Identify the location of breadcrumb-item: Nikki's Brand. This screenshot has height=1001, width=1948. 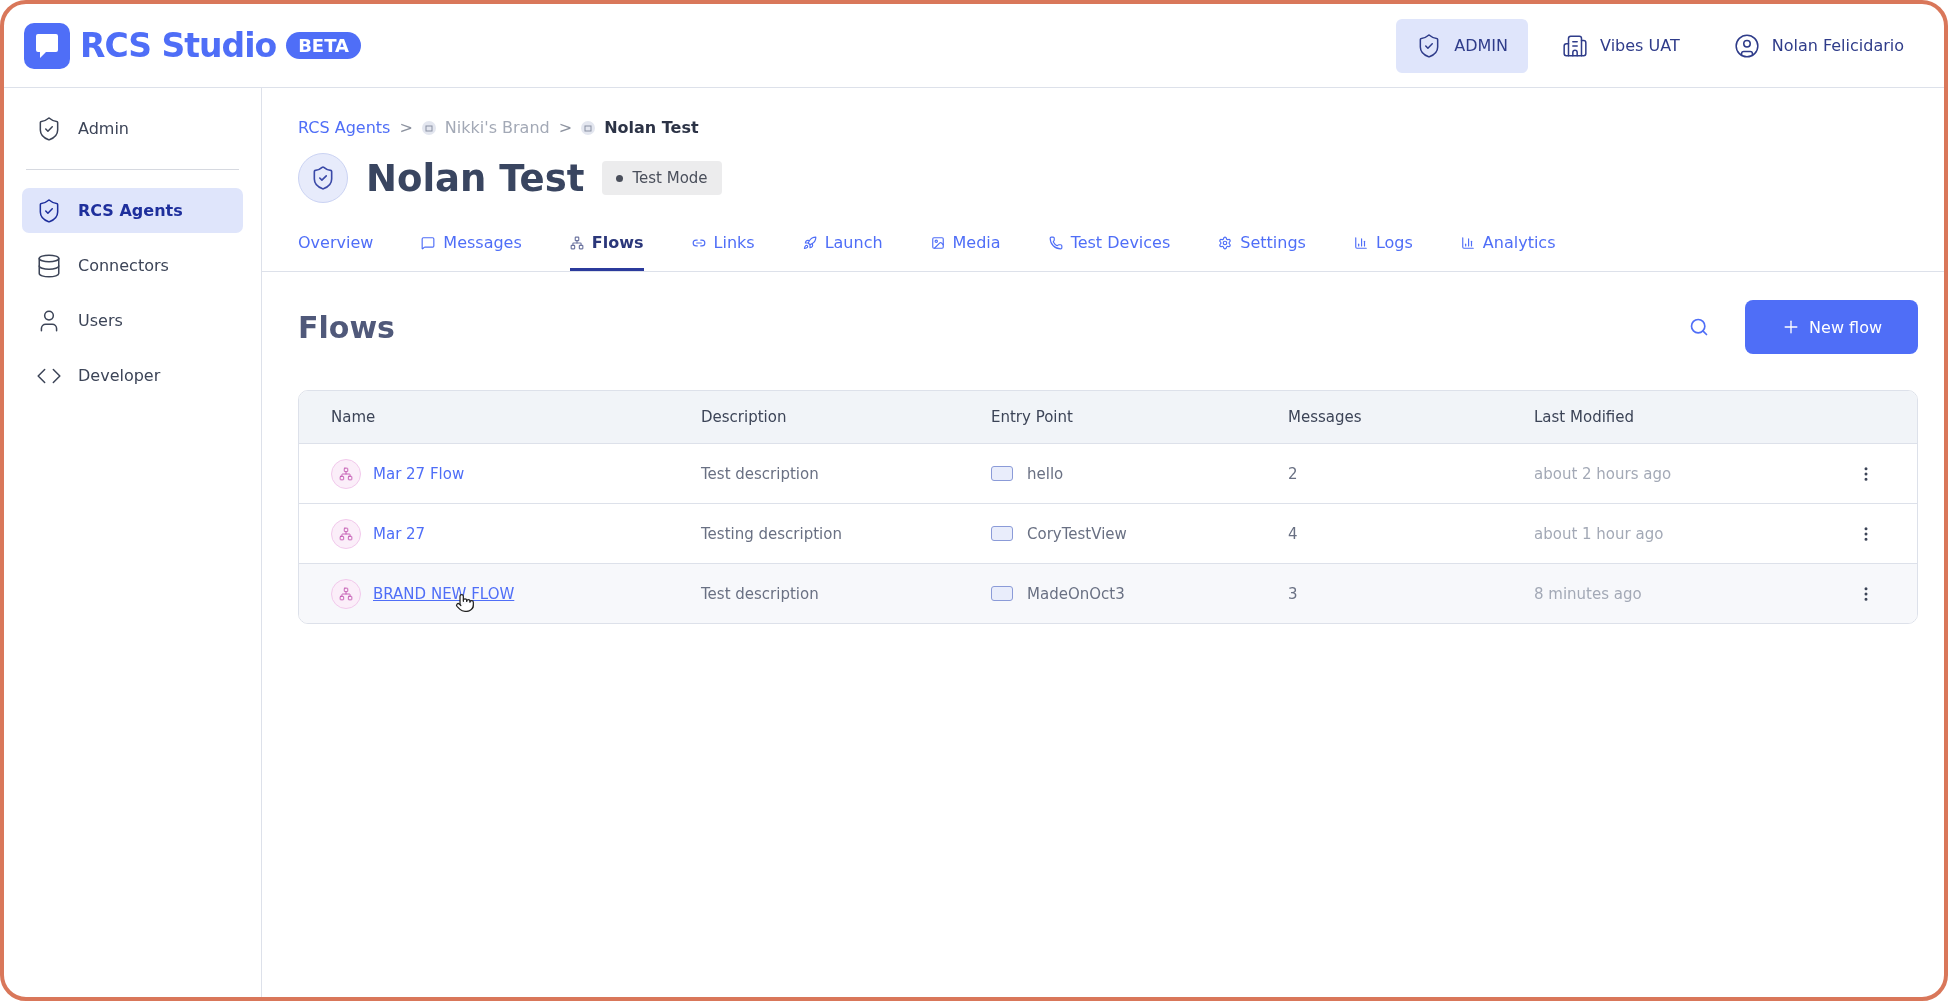
(497, 127).